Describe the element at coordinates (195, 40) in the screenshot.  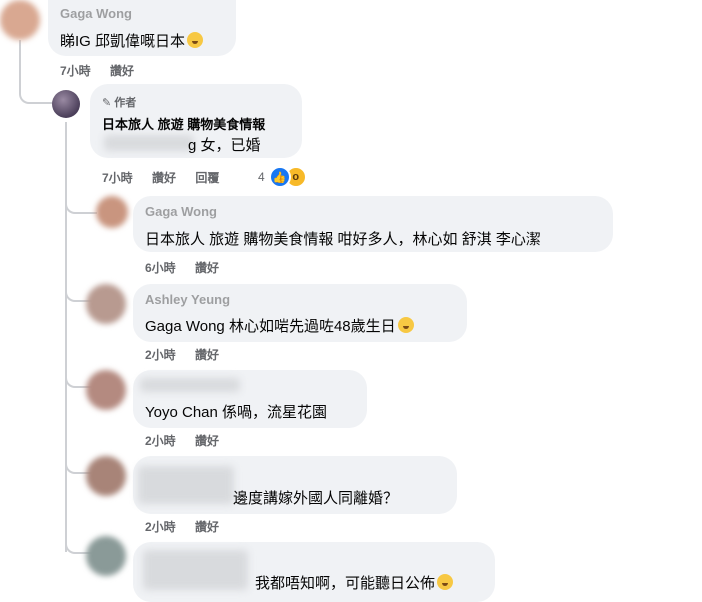
I see `thinking-emoji-icon` at that location.